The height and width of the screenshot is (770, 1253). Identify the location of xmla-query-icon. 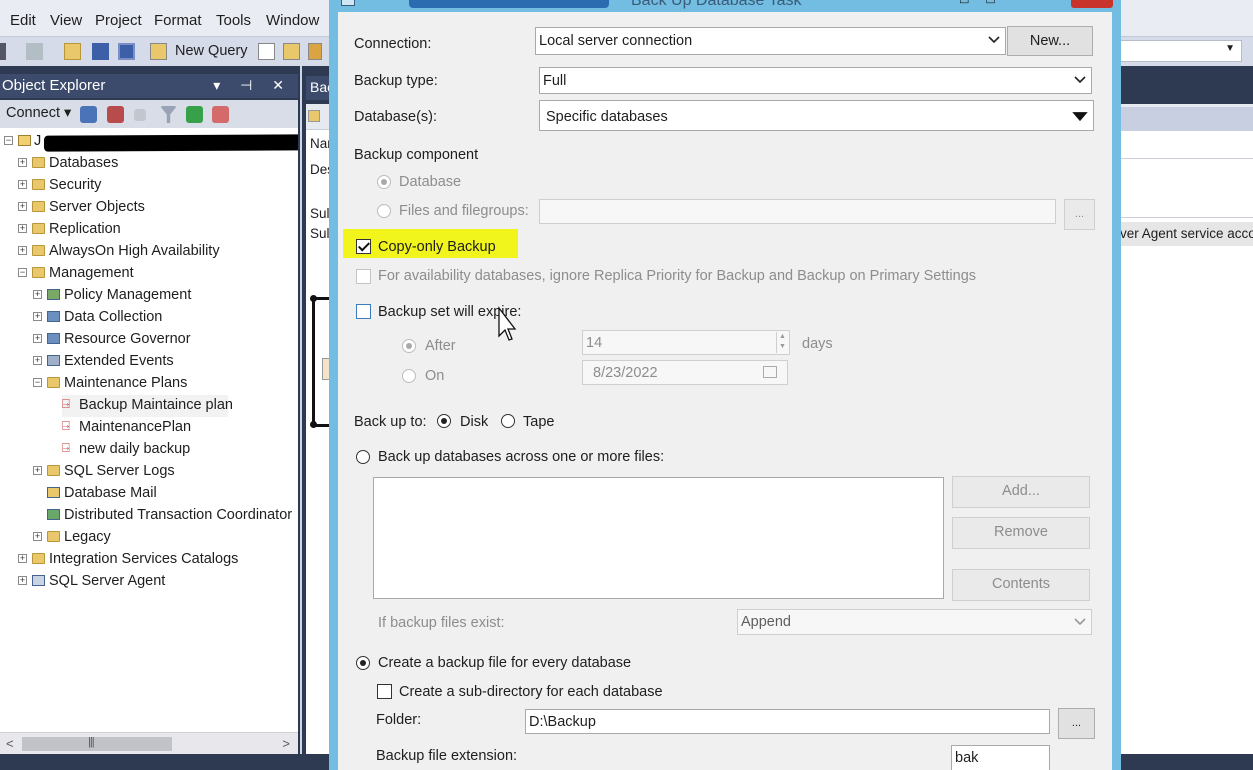
(315, 51).